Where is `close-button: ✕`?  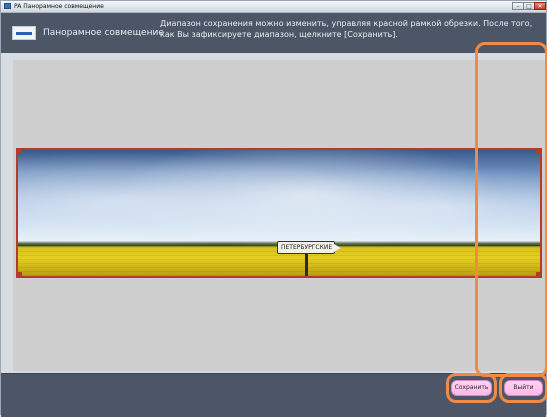
close-button: ✕ is located at coordinates (540, 6).